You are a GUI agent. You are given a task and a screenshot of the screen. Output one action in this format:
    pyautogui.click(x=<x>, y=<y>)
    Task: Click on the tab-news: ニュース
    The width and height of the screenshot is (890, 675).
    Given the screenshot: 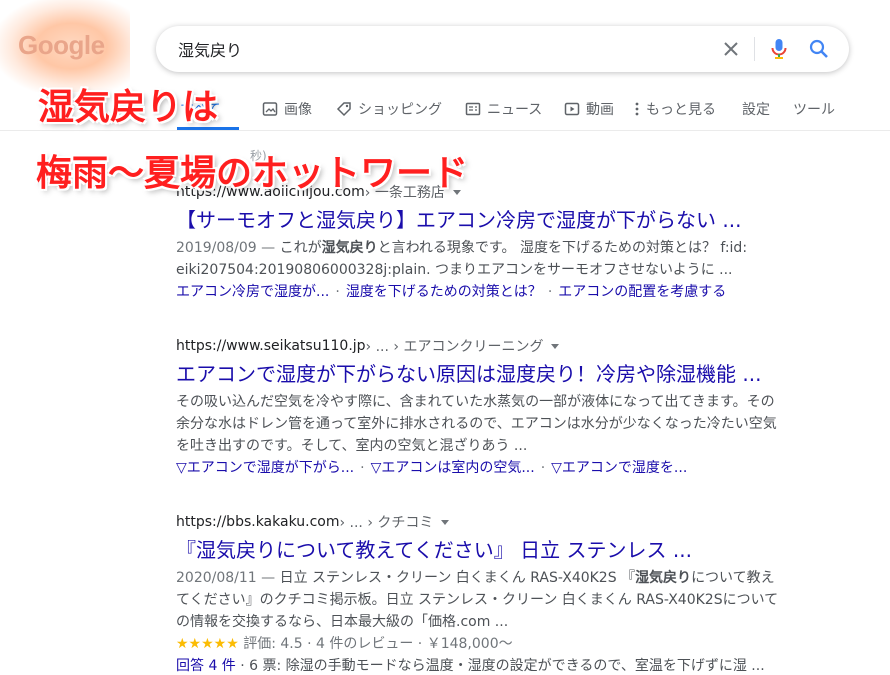 What is the action you would take?
    pyautogui.click(x=503, y=109)
    